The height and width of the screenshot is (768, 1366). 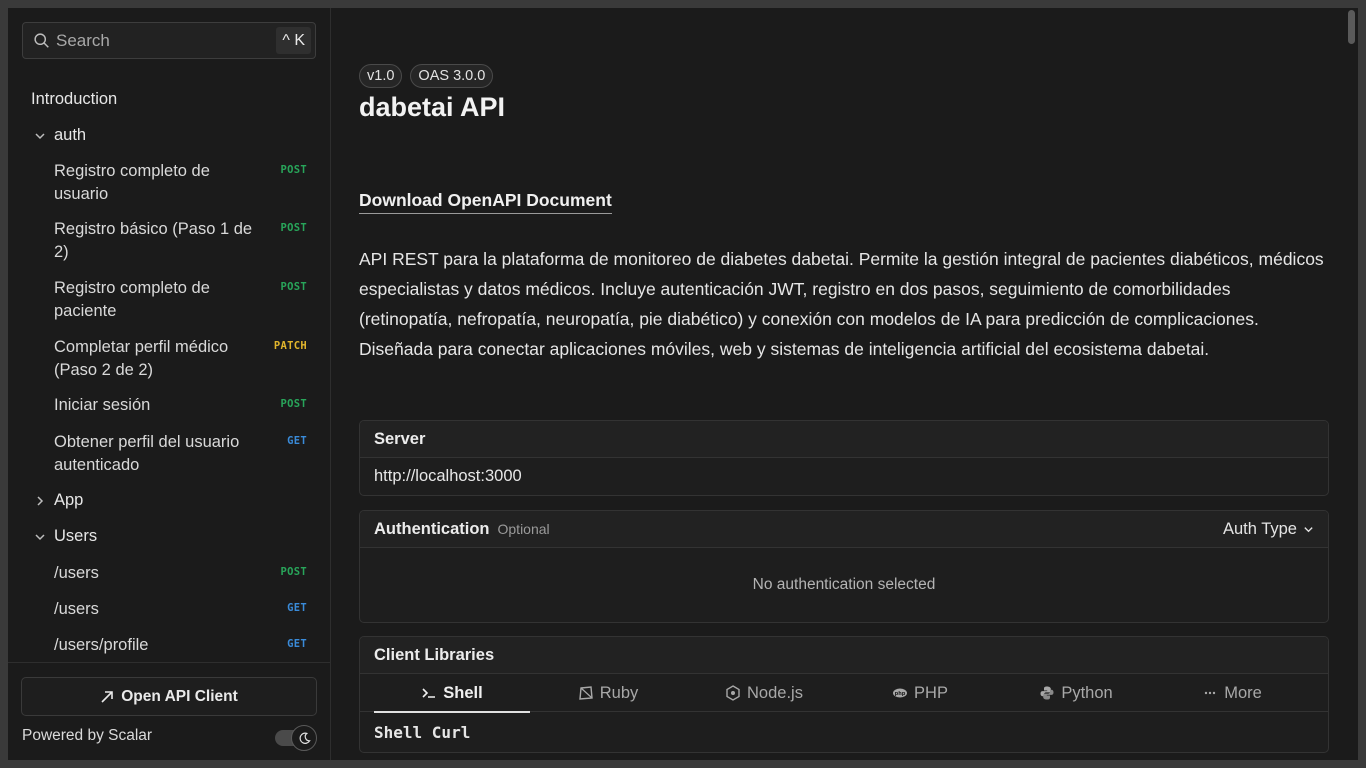 I want to click on server-card: Server http://localhost:3000, so click(x=844, y=458).